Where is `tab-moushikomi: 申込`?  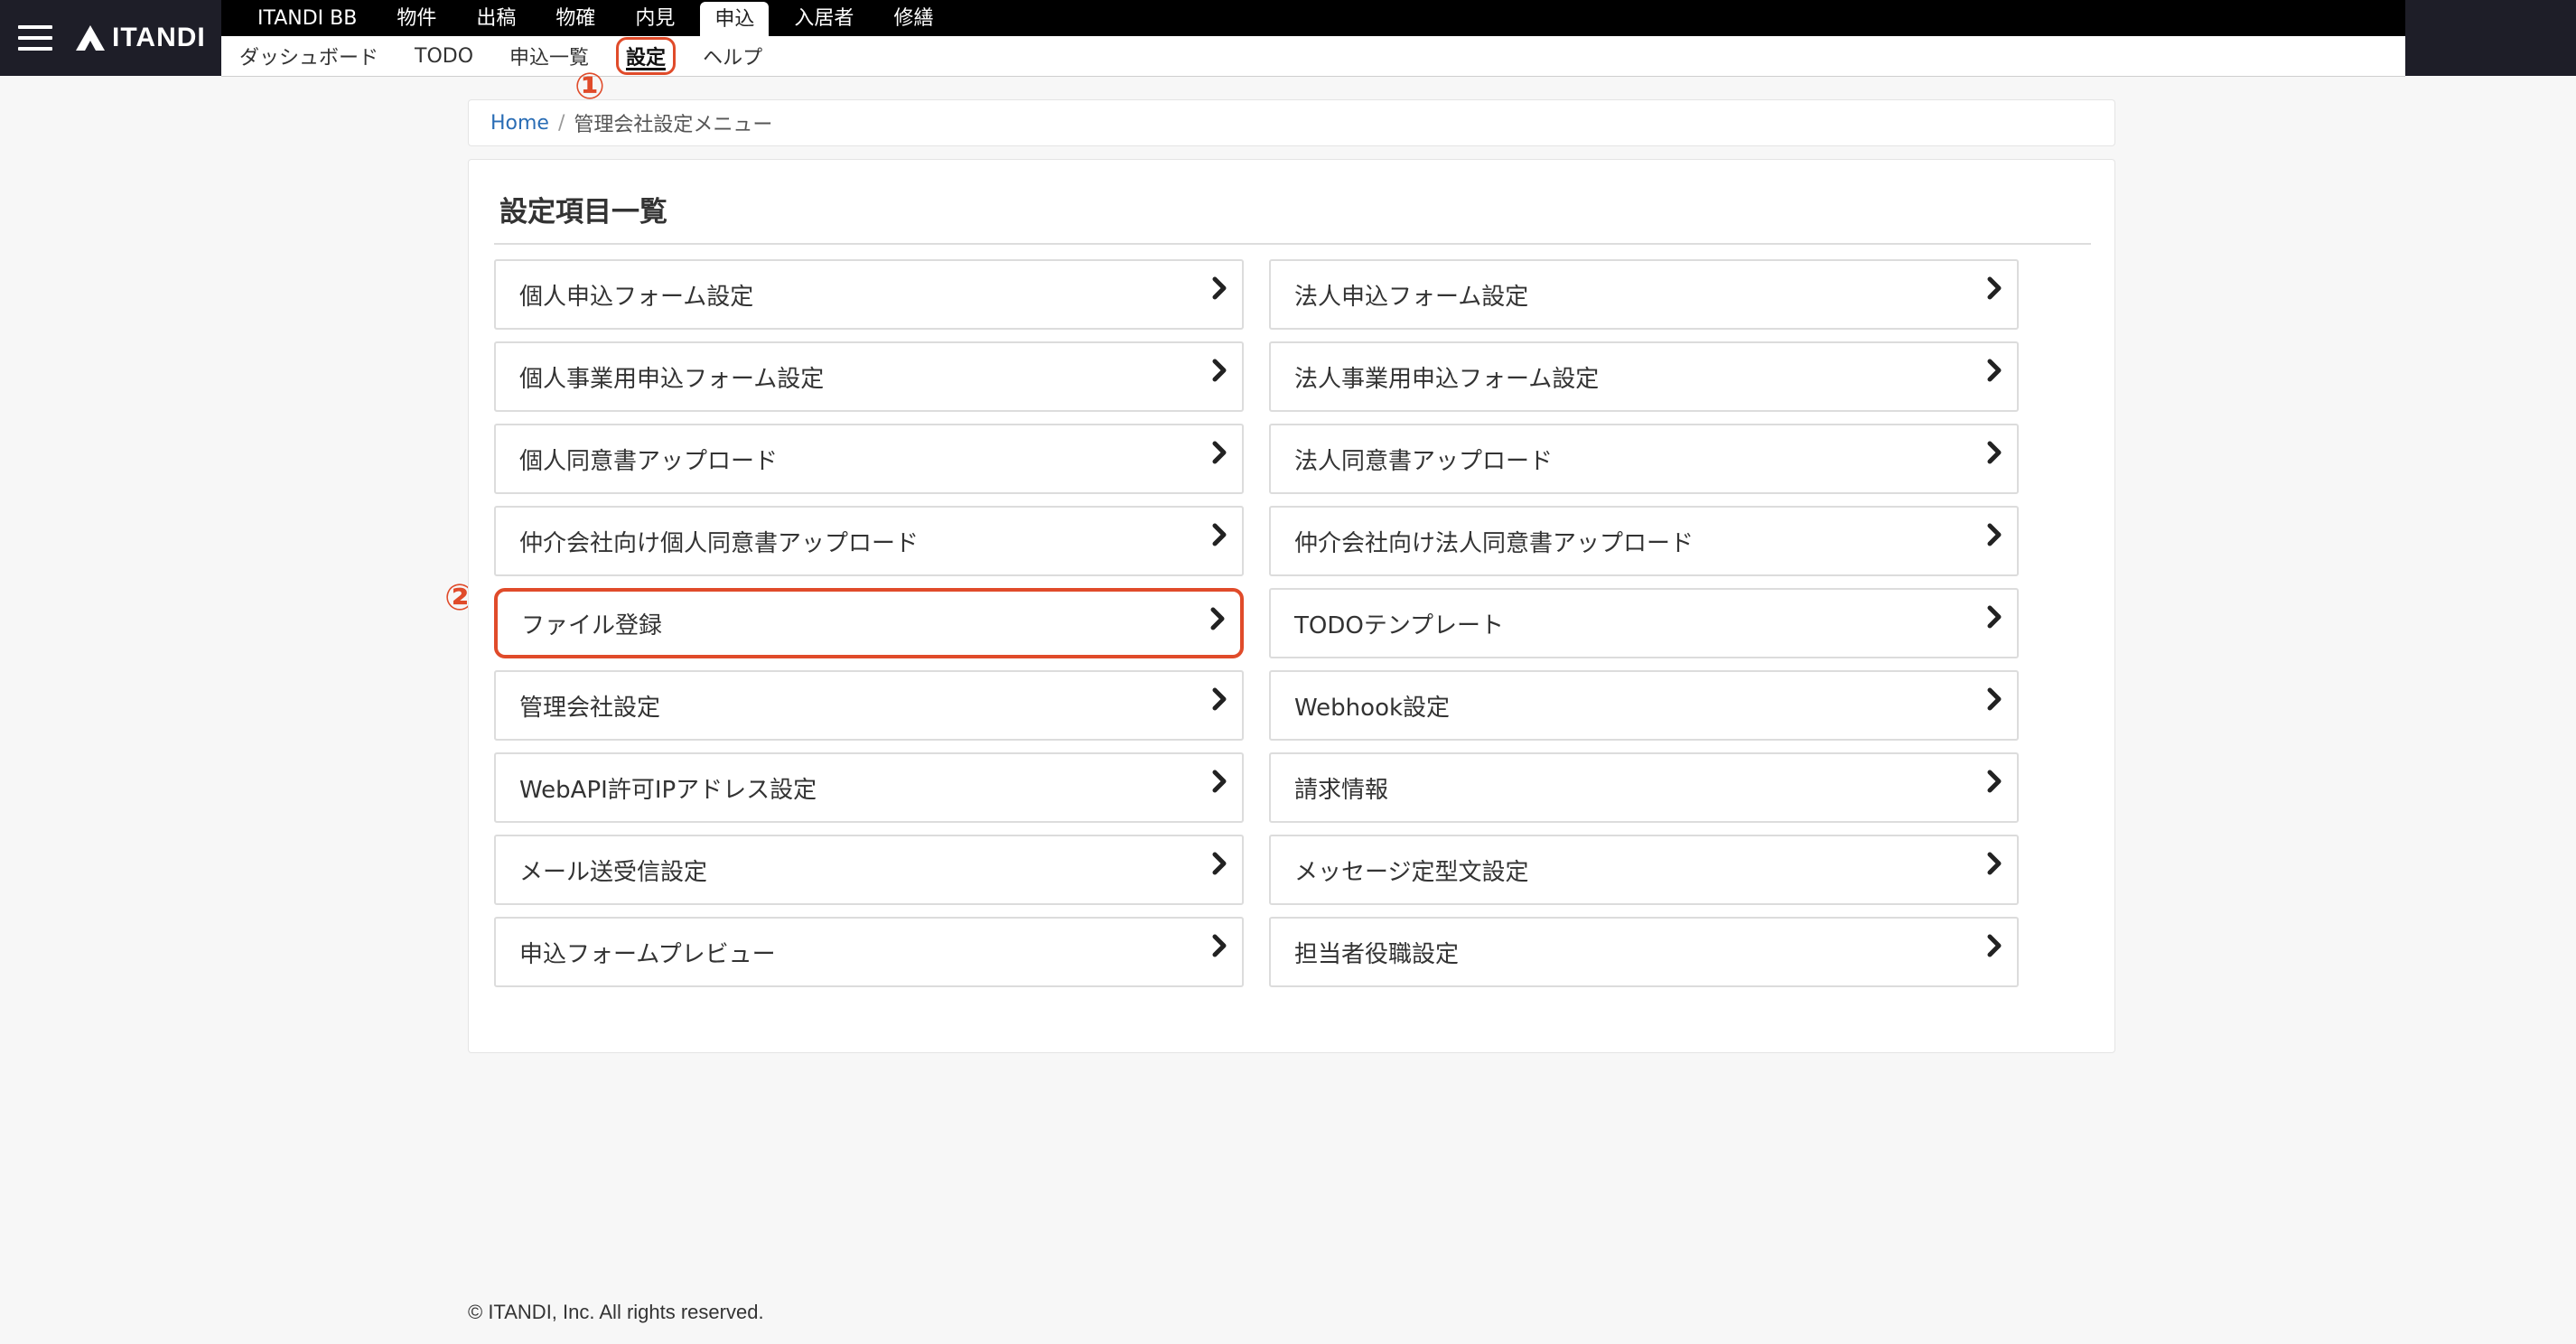
tab-moushikomi: 申込 is located at coordinates (735, 19).